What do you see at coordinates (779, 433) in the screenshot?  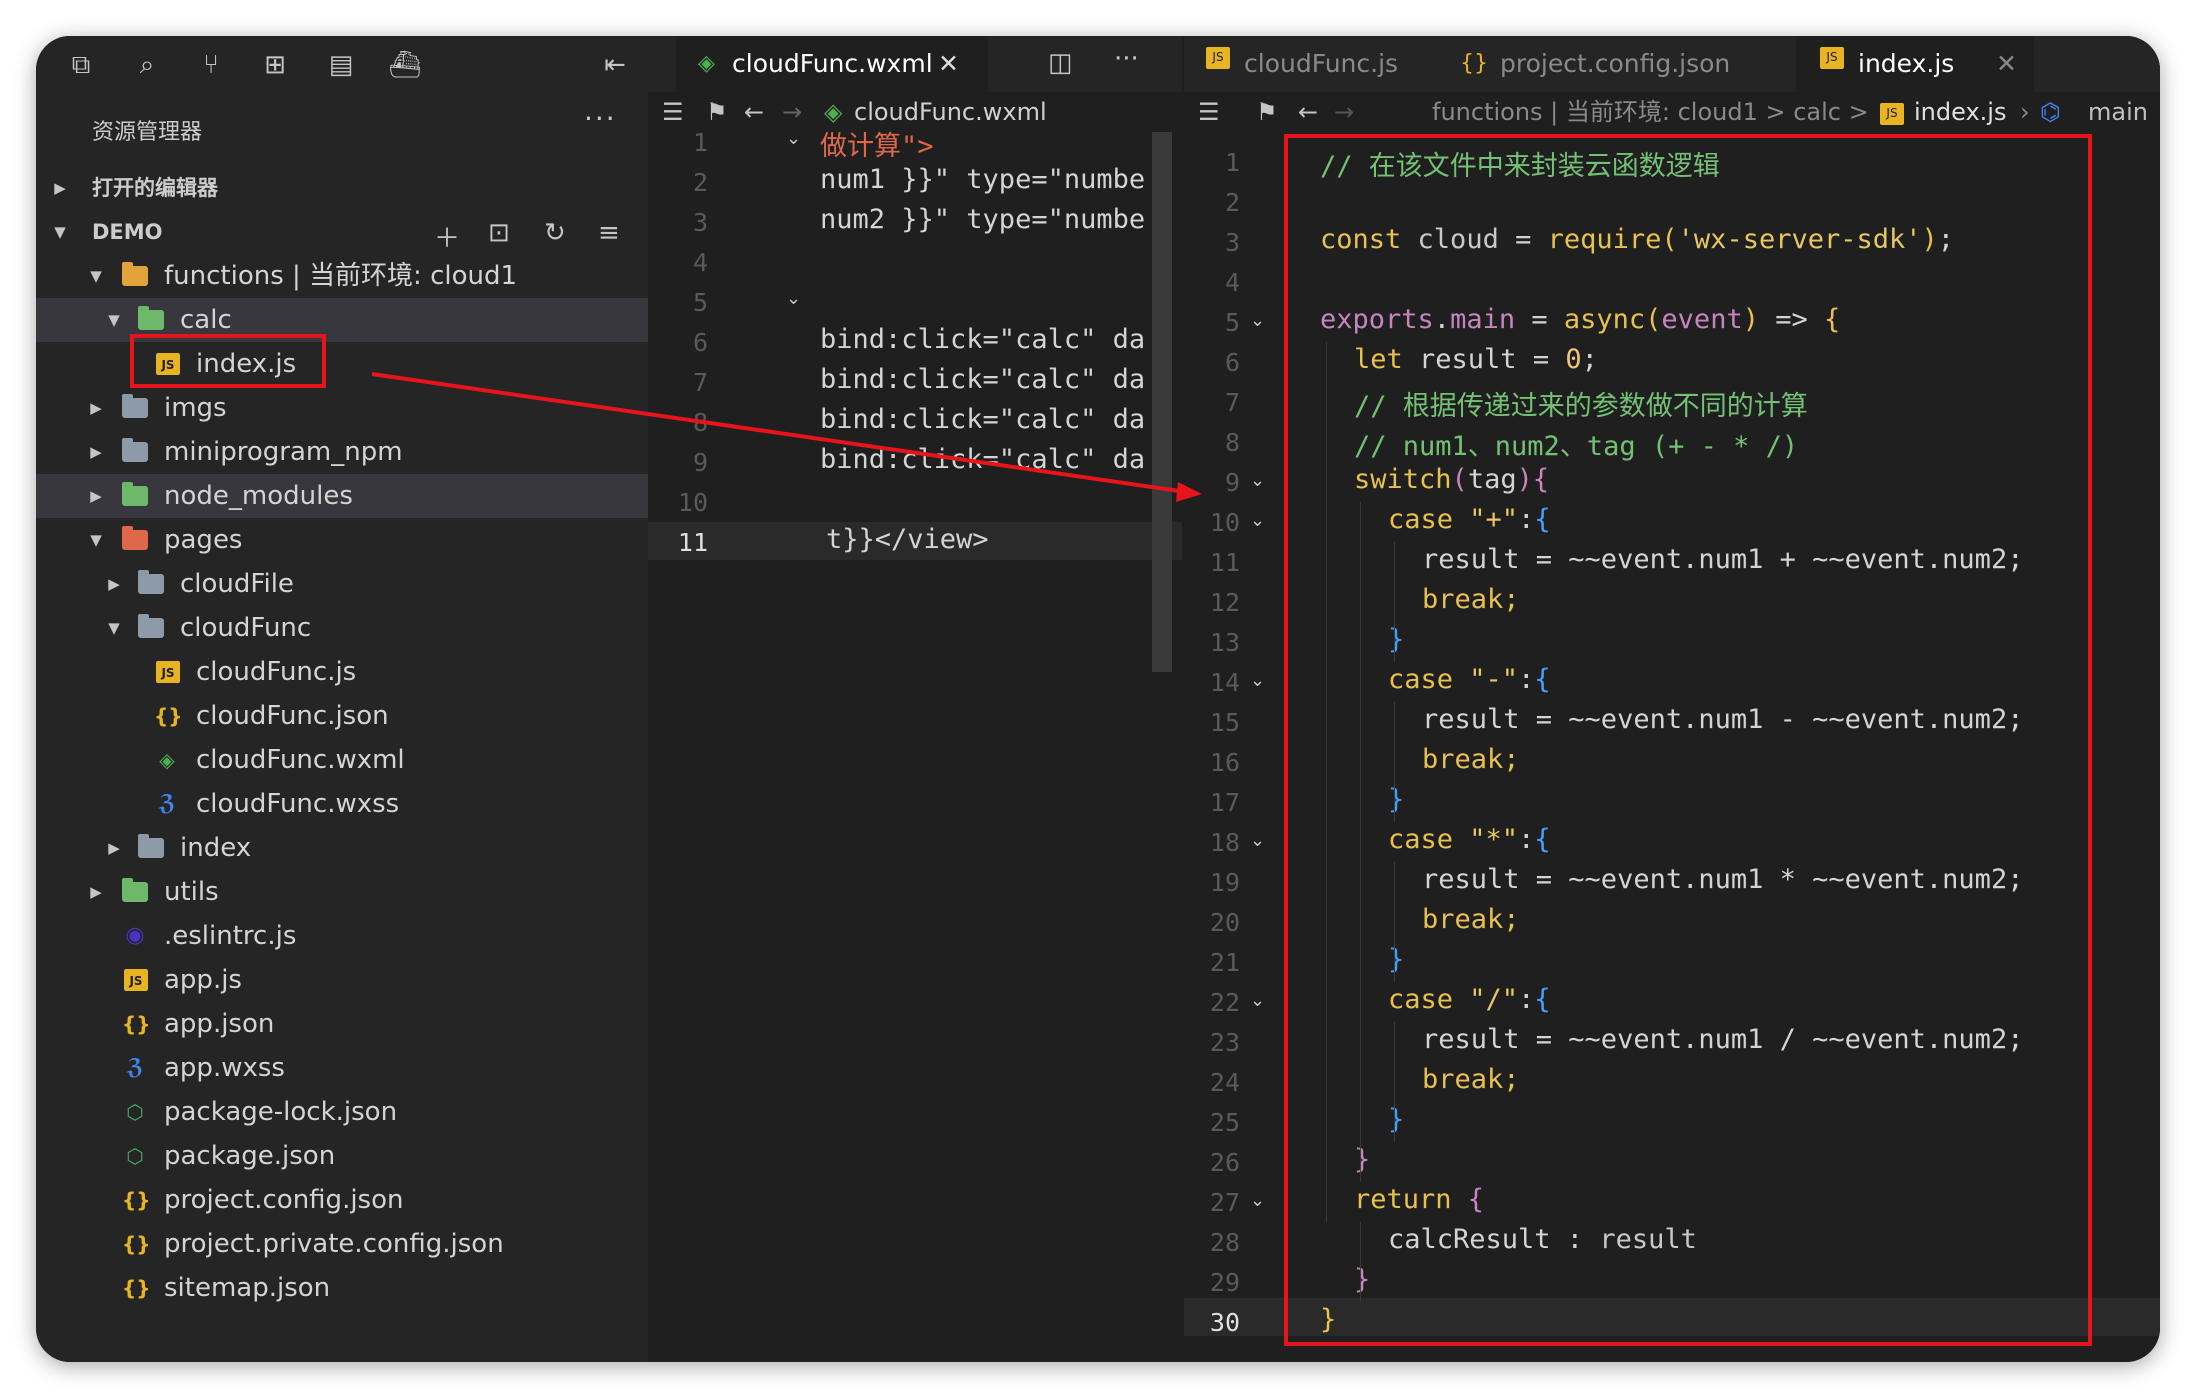 I see `arrow-line` at bounding box center [779, 433].